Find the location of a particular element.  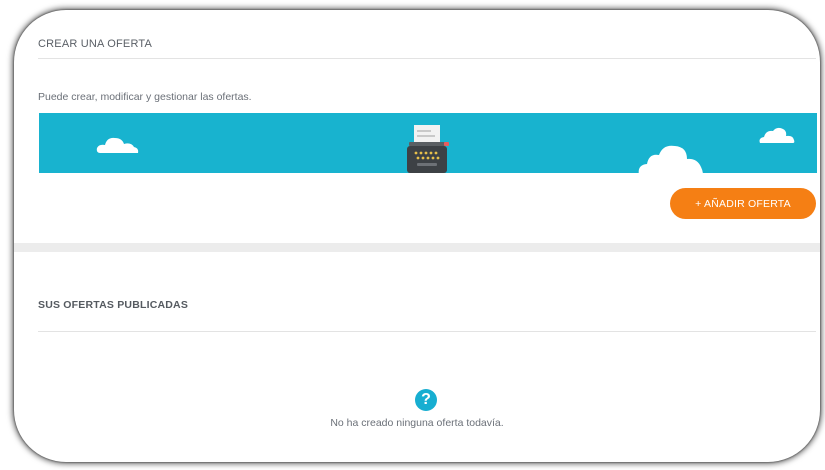

create-heading-divider is located at coordinates (427, 58).